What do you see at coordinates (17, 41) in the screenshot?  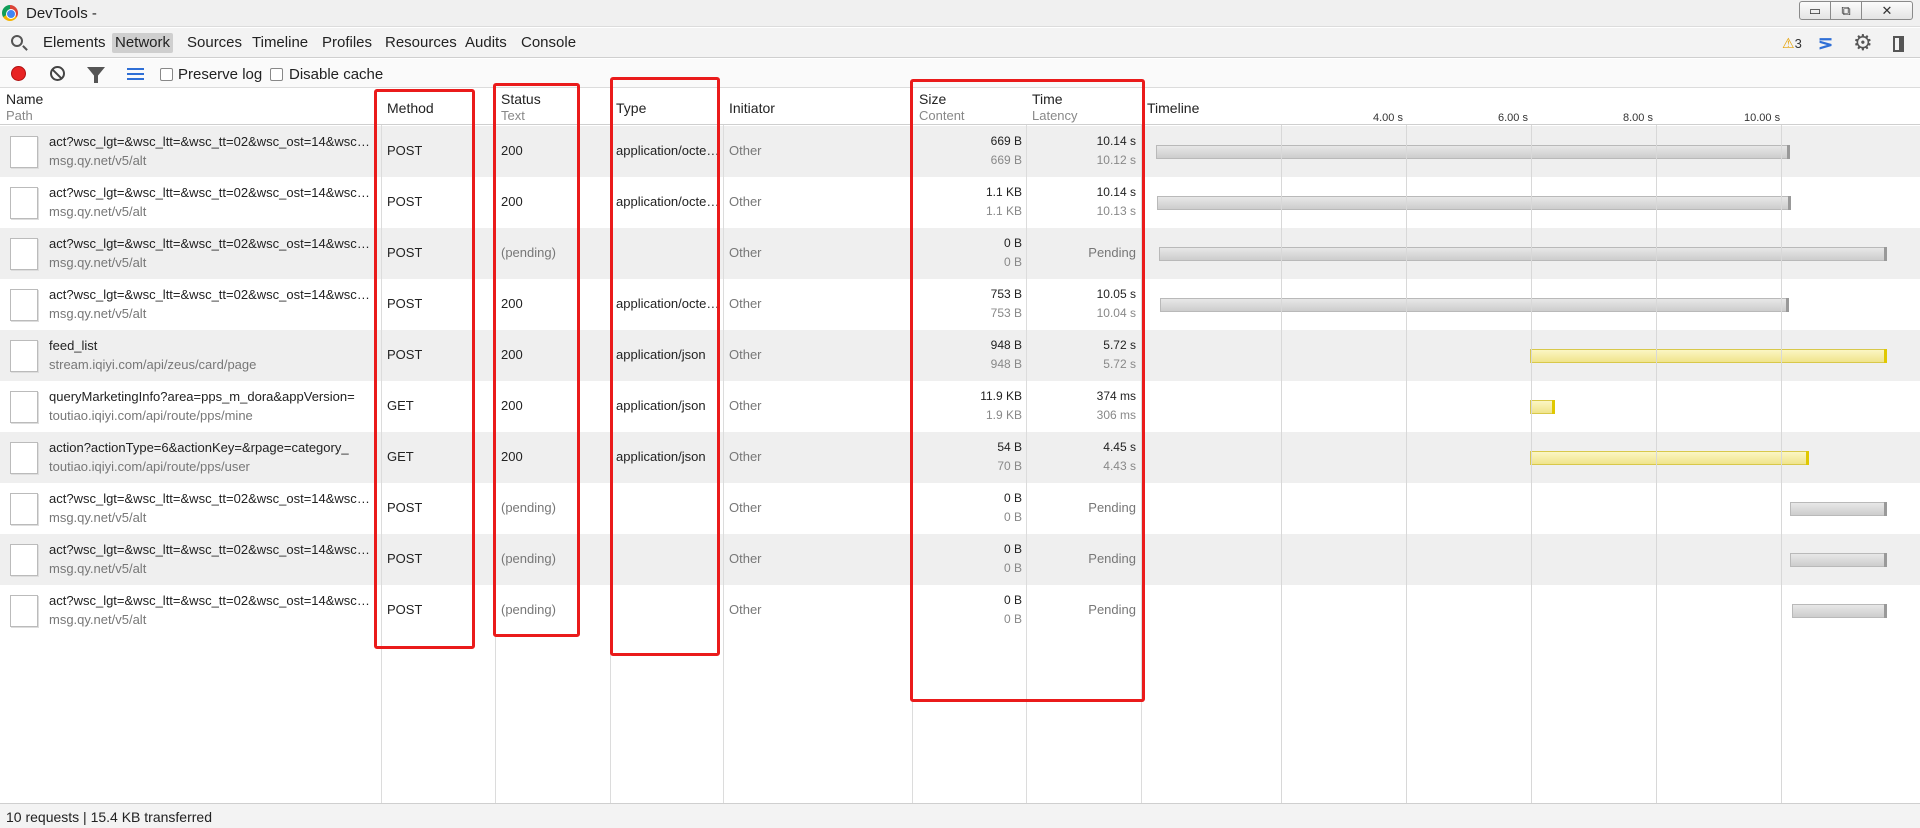 I see `search-icon` at bounding box center [17, 41].